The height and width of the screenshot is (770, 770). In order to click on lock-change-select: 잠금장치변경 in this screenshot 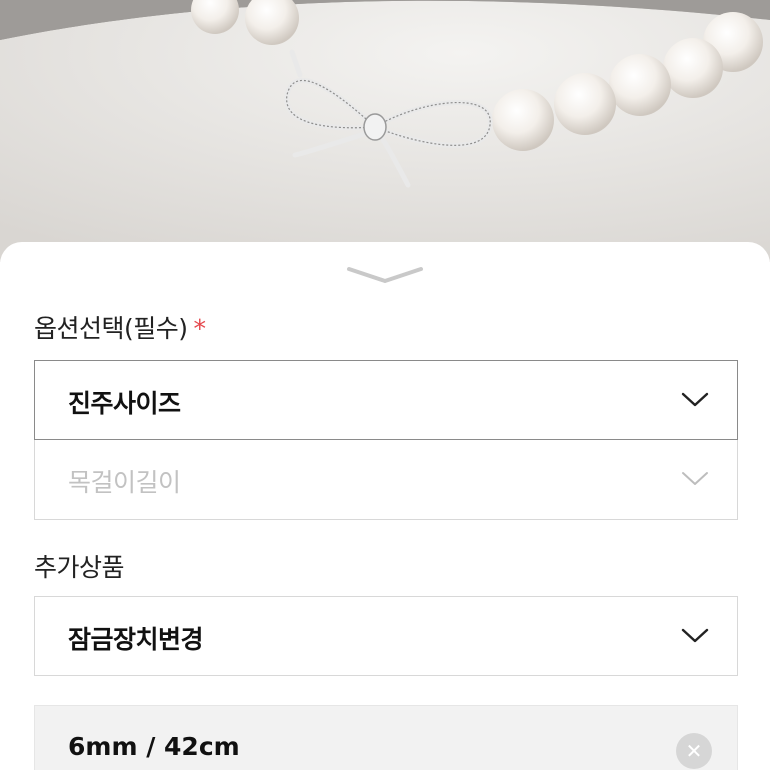, I will do `click(386, 636)`.